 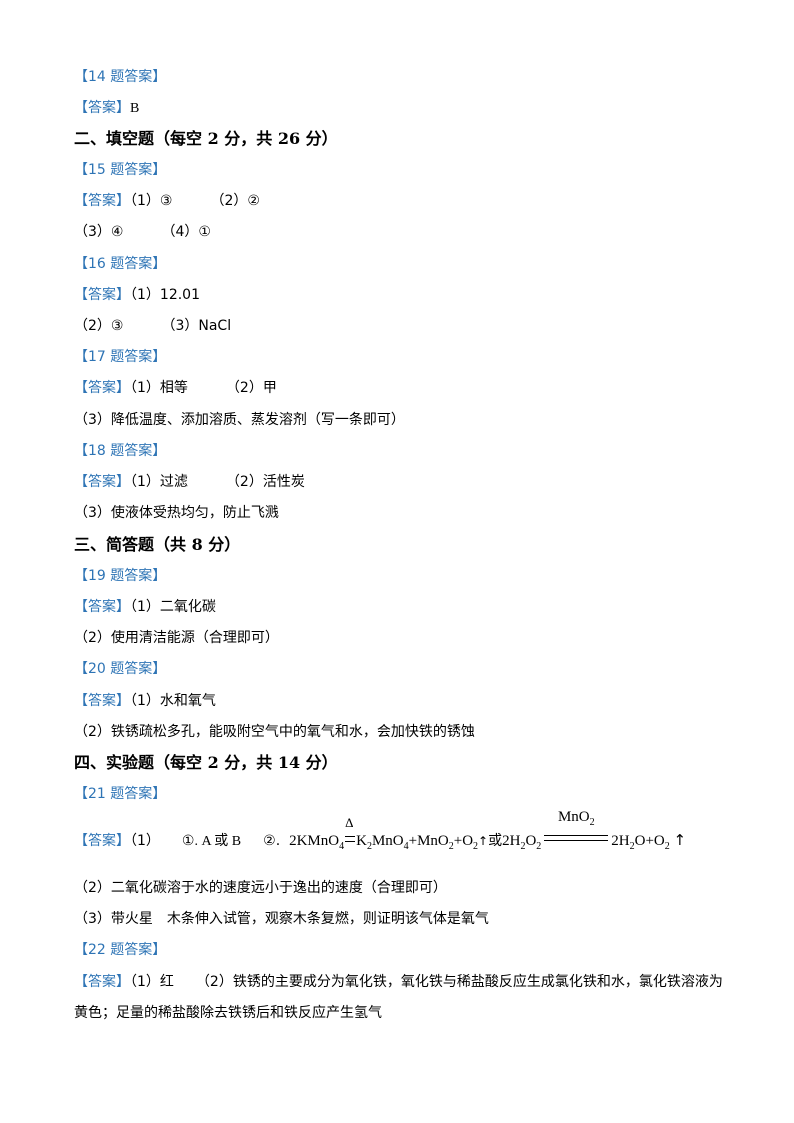 What do you see at coordinates (142, 232) in the screenshot?
I see `q15-answer-cont: （3）④ （4）①` at bounding box center [142, 232].